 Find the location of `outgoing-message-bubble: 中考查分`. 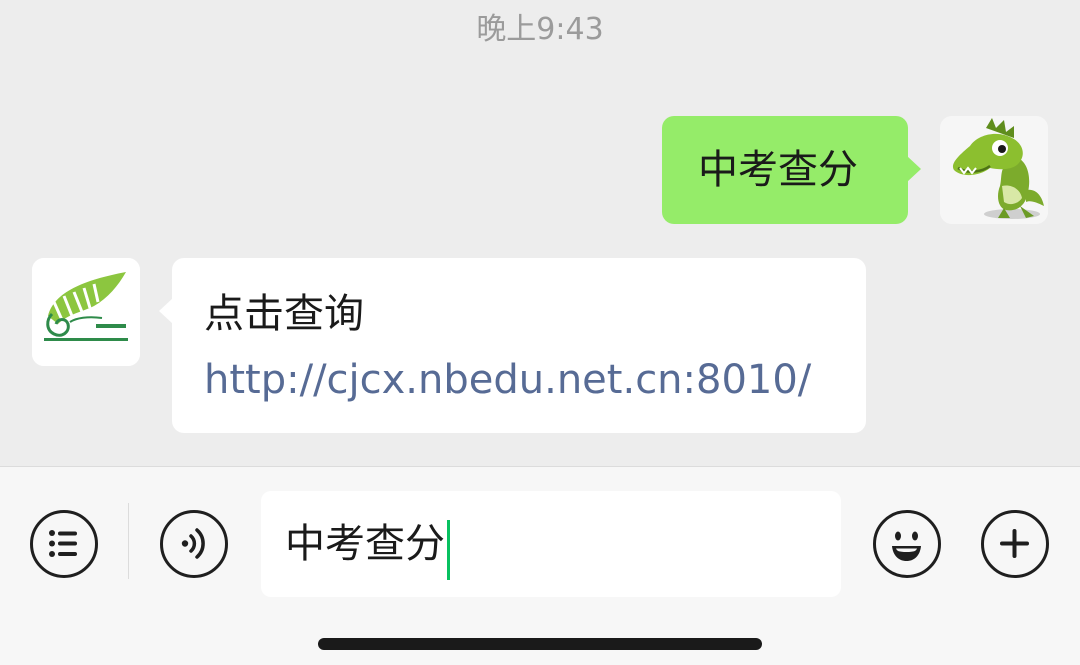

outgoing-message-bubble: 中考查分 is located at coordinates (791, 170).